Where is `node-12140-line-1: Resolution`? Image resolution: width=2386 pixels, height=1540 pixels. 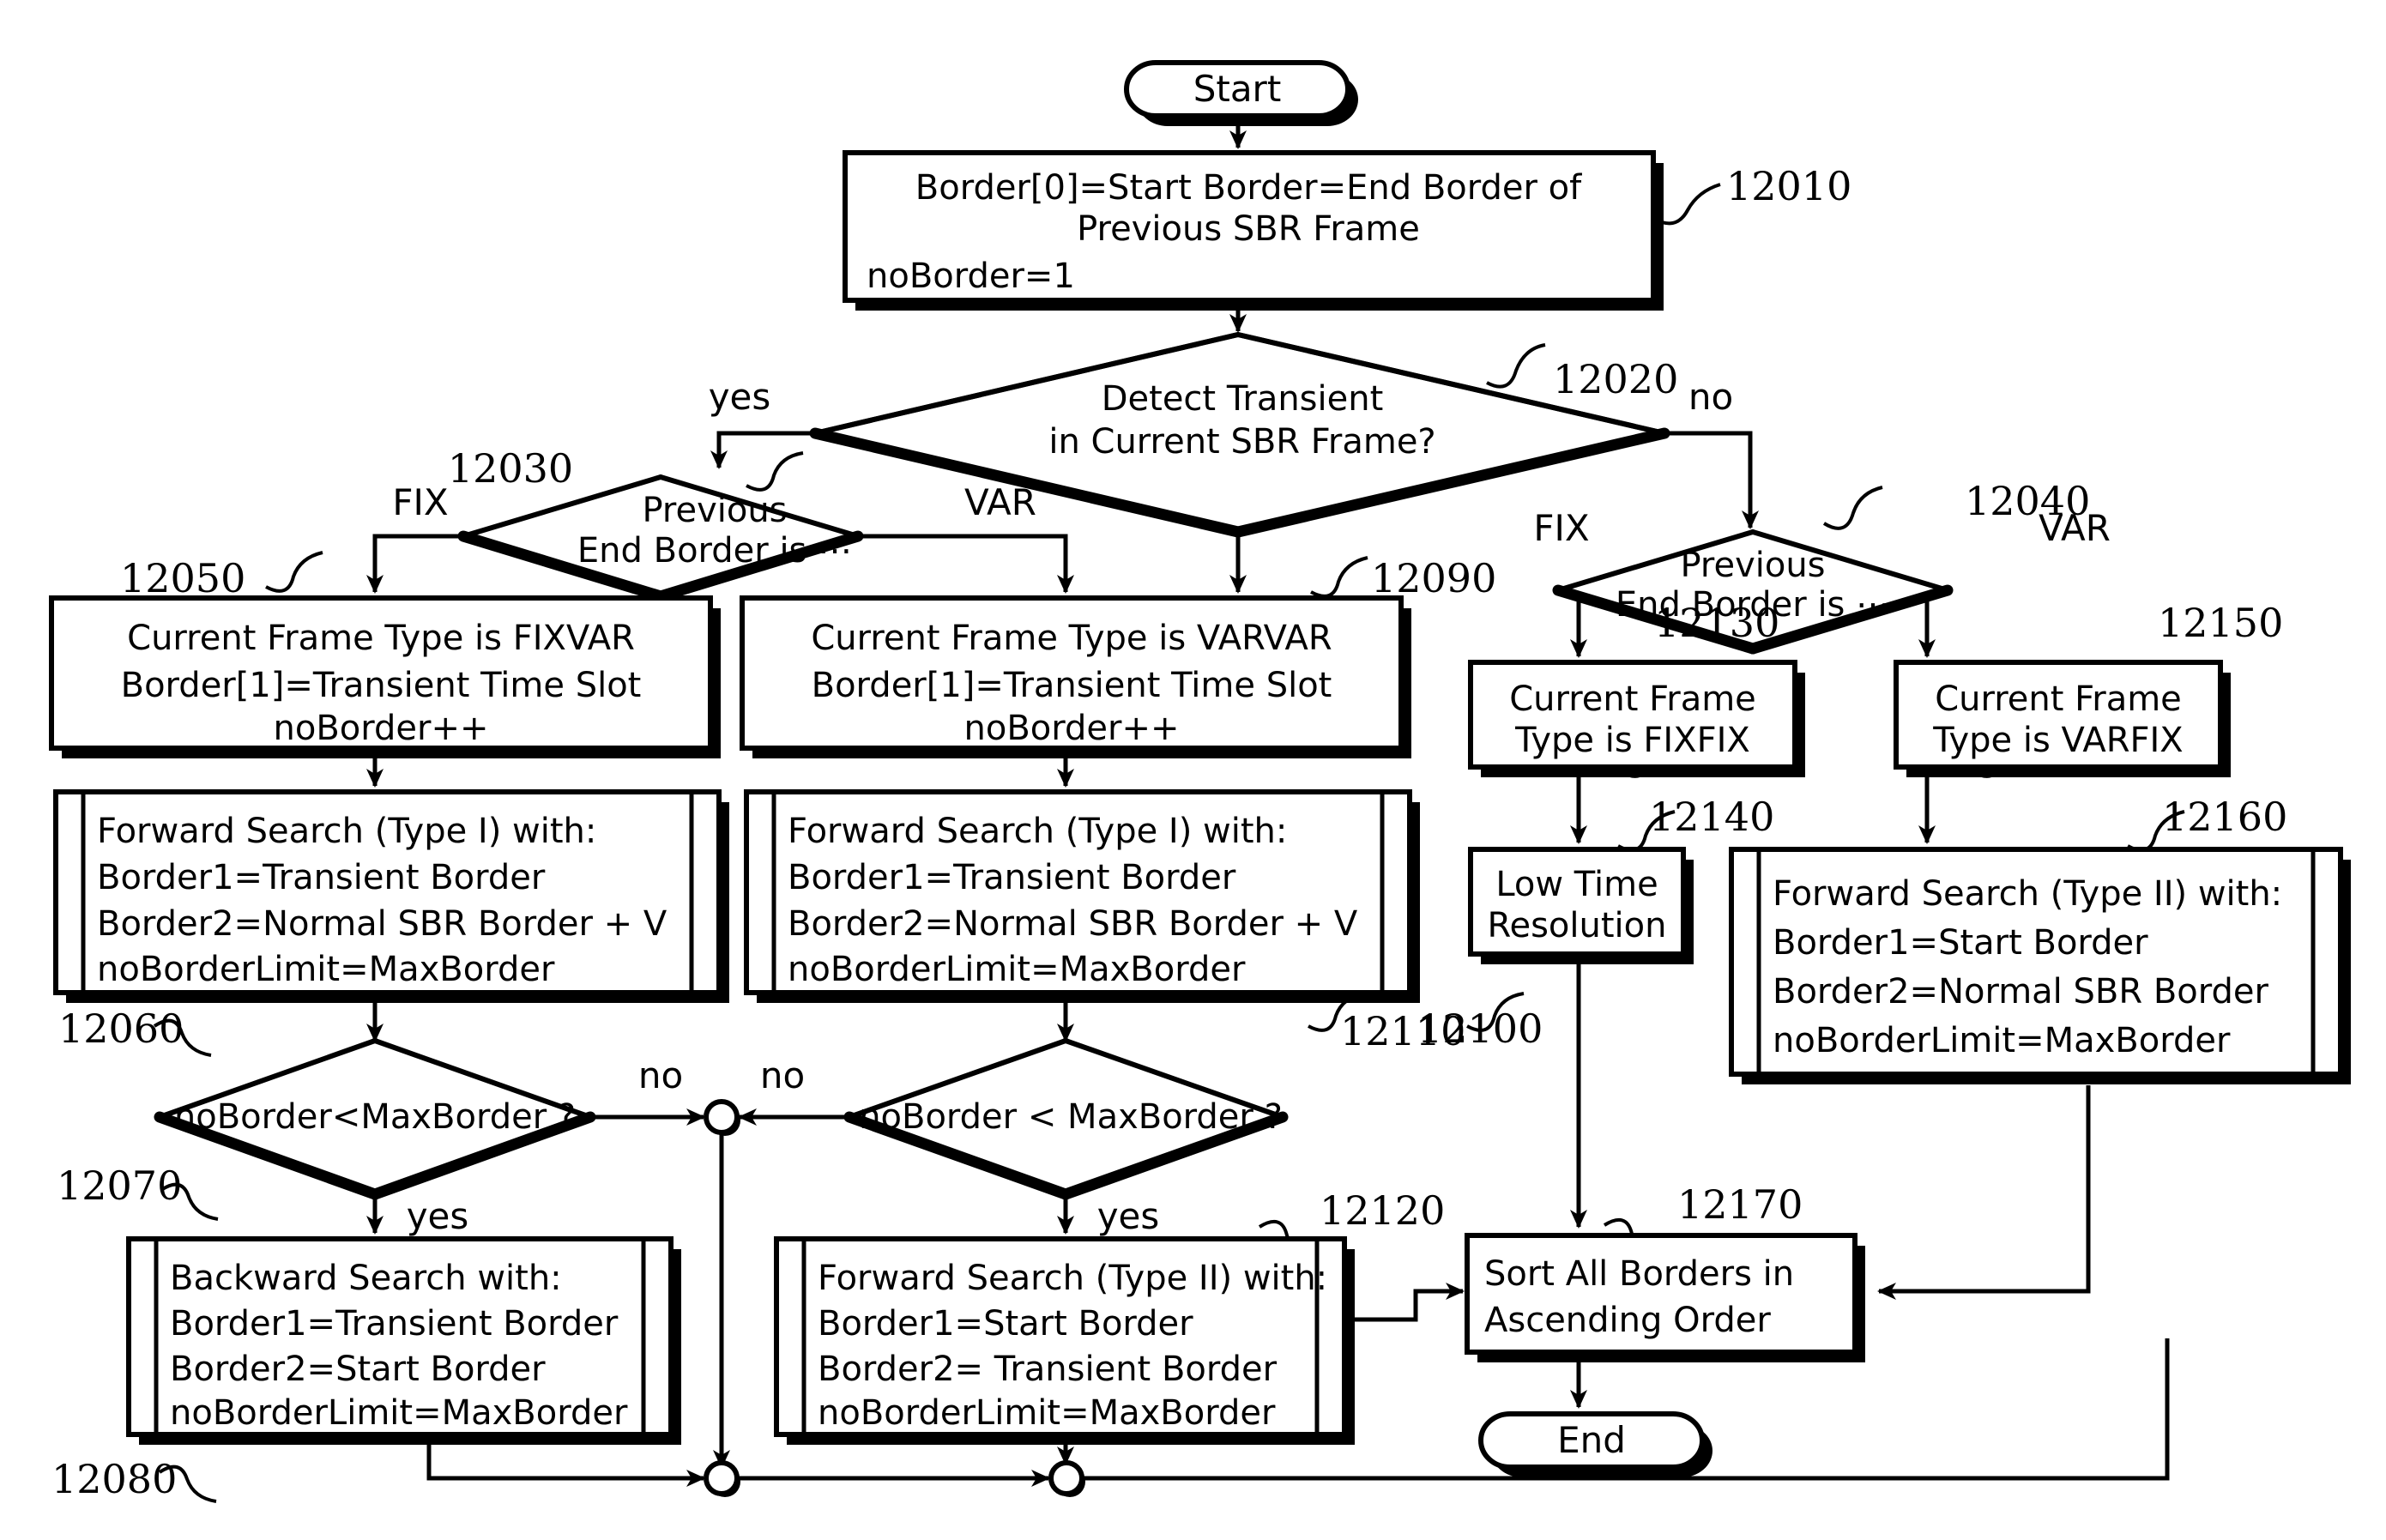 node-12140-line-1: Resolution is located at coordinates (1576, 925).